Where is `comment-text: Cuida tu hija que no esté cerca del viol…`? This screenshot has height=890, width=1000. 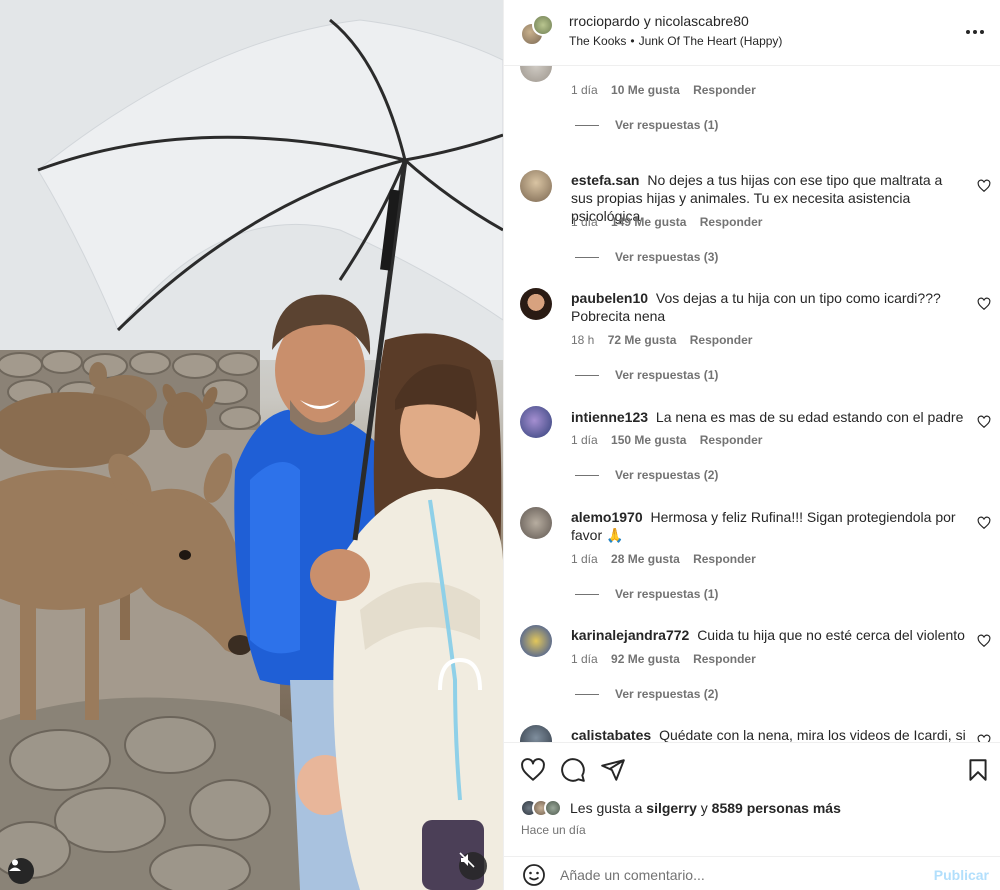
comment-text: Cuida tu hija que no esté cerca del viol… is located at coordinates (831, 635).